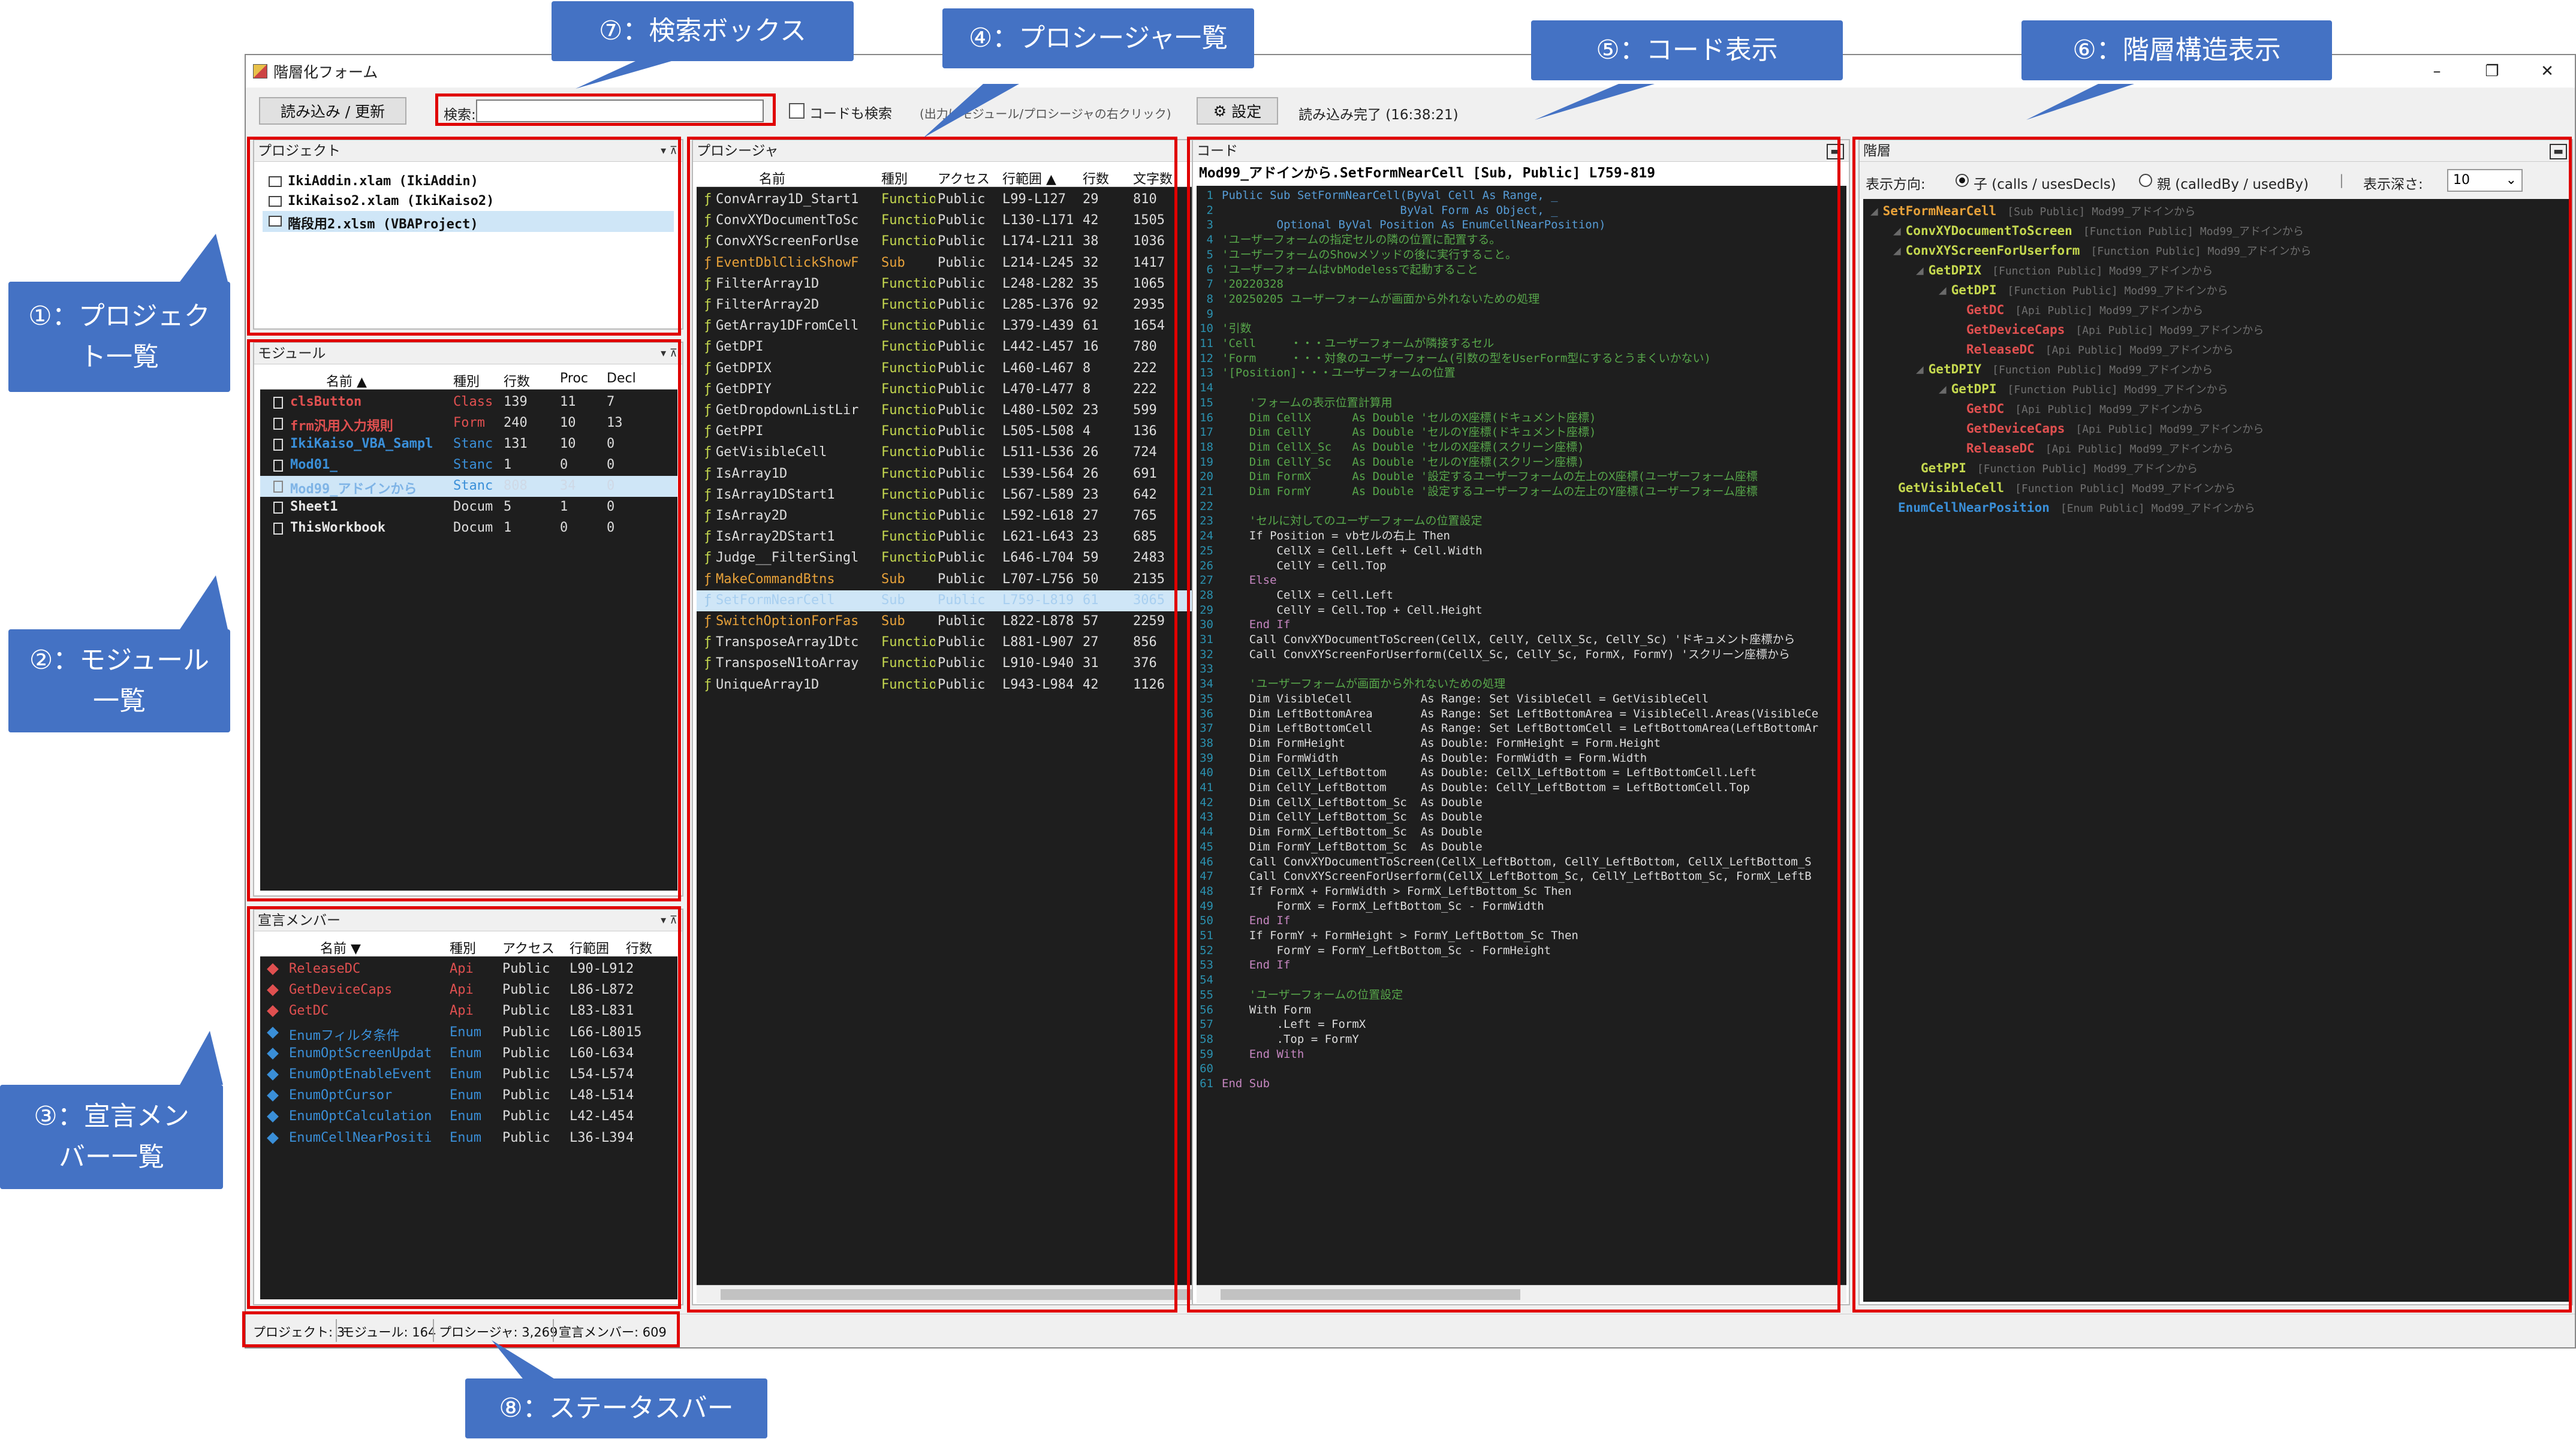 This screenshot has height=1439, width=2576. What do you see at coordinates (119, 337) in the screenshot?
I see `callout-1: ①：プロジェク ト一覧` at bounding box center [119, 337].